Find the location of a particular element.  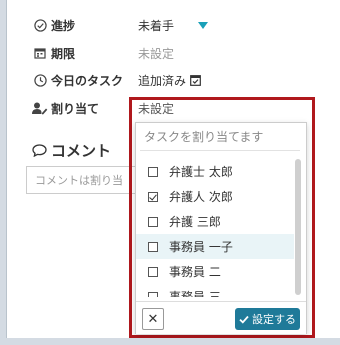

assign-option-label: 事務員 三 is located at coordinates (195, 293).